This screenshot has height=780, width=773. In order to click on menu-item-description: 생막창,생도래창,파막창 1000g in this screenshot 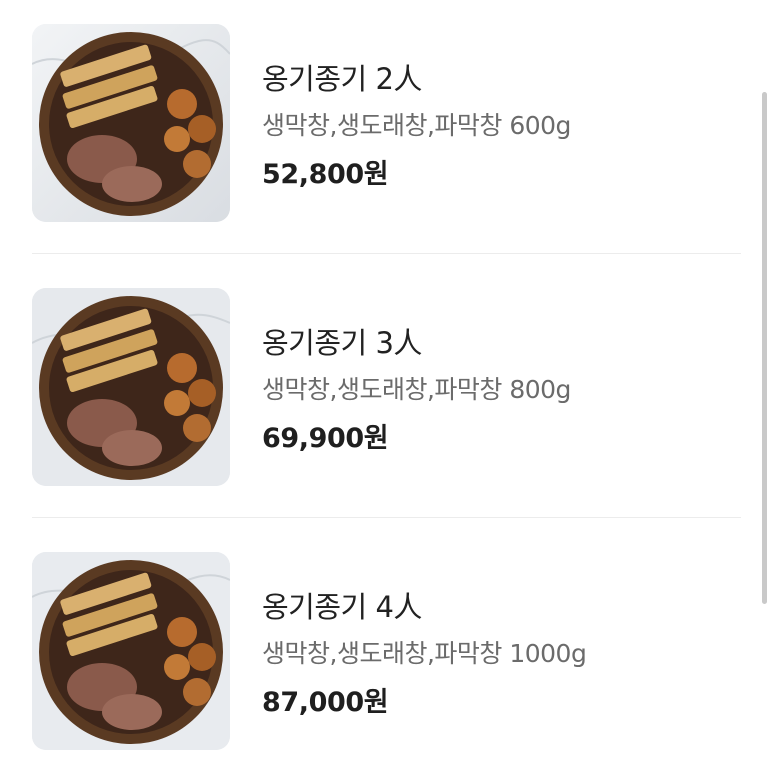, I will do `click(424, 653)`.